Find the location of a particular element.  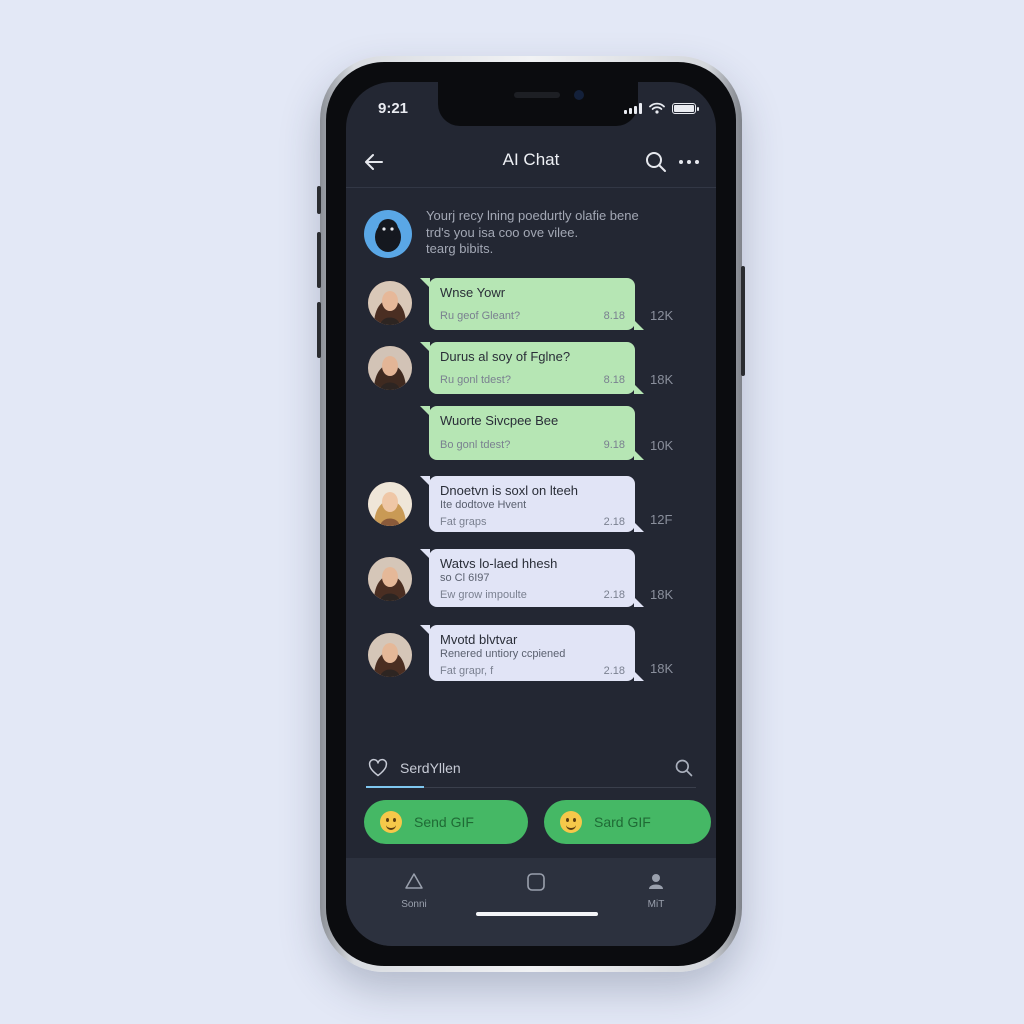

message-count: 12K is located at coordinates (662, 315).